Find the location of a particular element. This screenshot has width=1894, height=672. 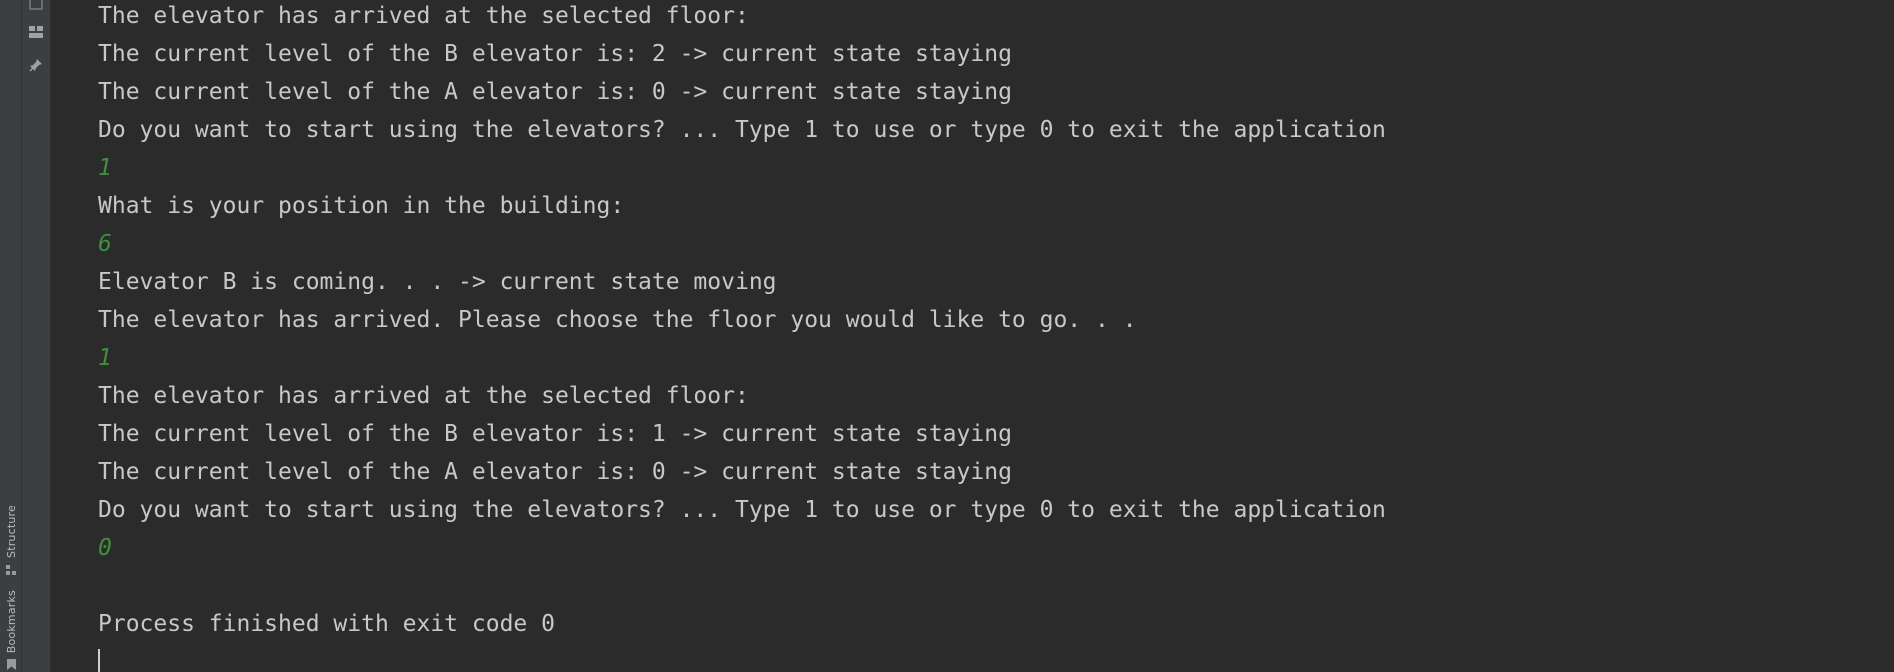

console-input-line: 6 is located at coordinates (105, 244).